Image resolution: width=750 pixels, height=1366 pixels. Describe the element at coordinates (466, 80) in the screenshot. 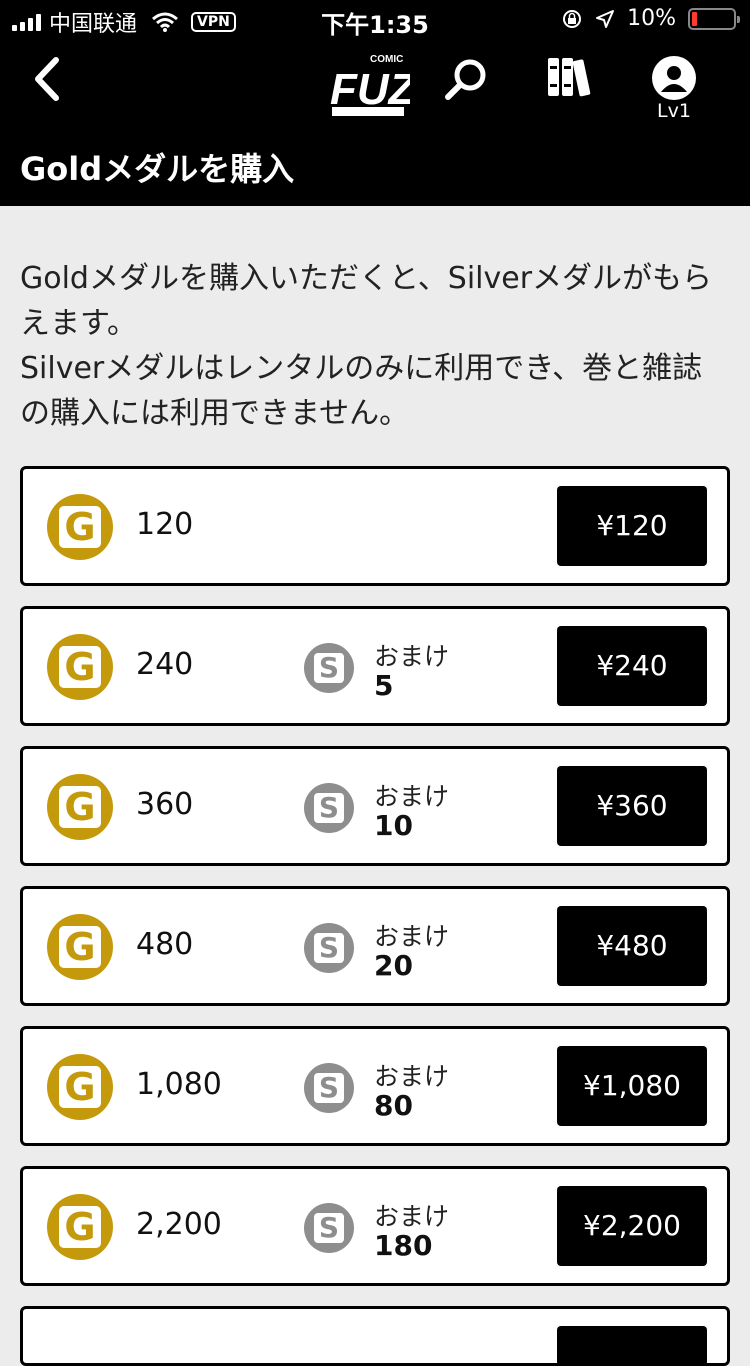

I see `search-icon` at that location.